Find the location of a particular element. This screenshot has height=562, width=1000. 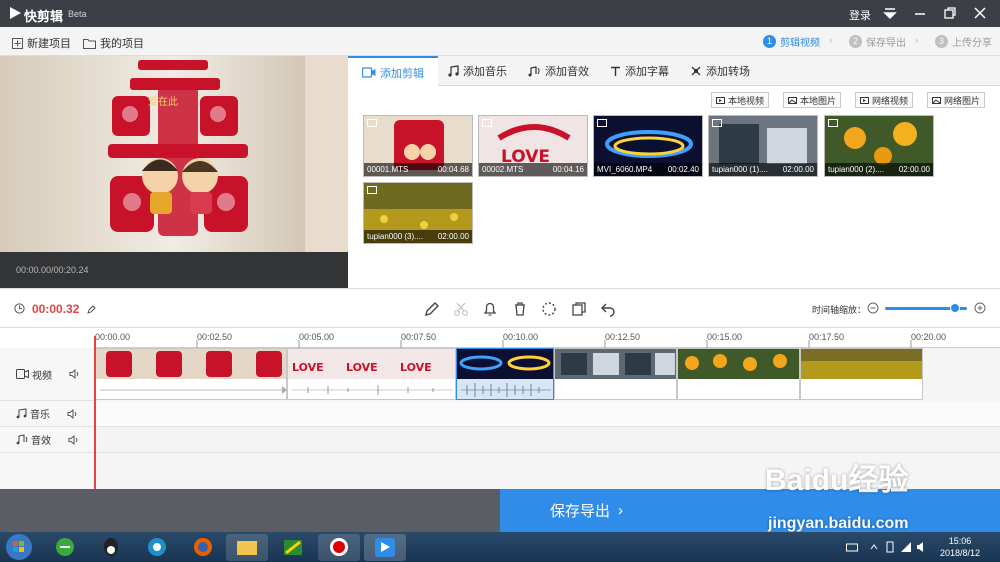

windows-start-icon is located at coordinates (19, 547).